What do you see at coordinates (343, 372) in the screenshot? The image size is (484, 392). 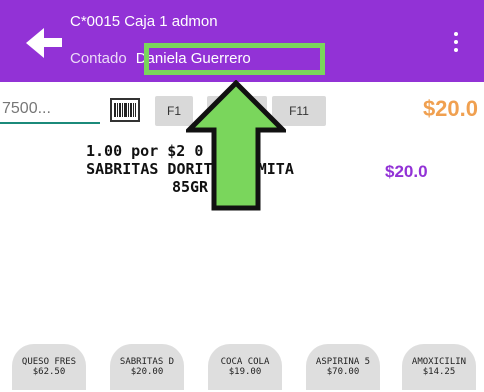 I see `quick-product-price: $70.00` at bounding box center [343, 372].